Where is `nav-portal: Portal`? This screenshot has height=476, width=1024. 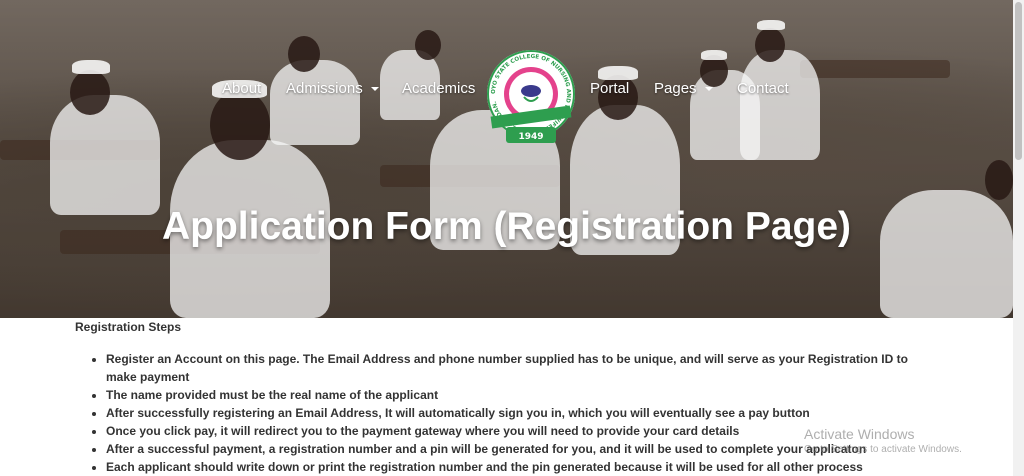
nav-portal: Portal is located at coordinates (609, 88).